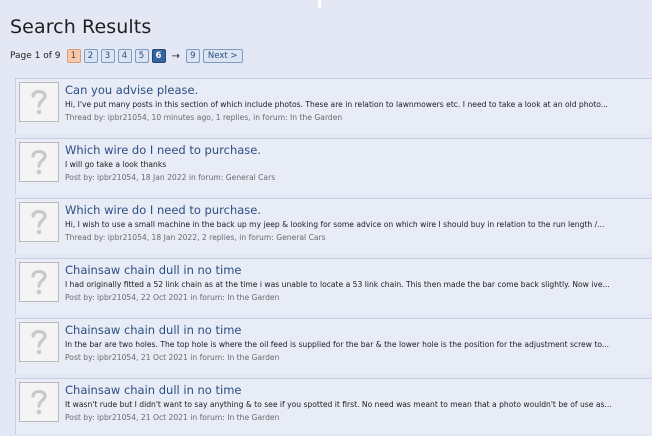 The image size is (652, 436). I want to click on arrow-right-icon: →, so click(175, 56).